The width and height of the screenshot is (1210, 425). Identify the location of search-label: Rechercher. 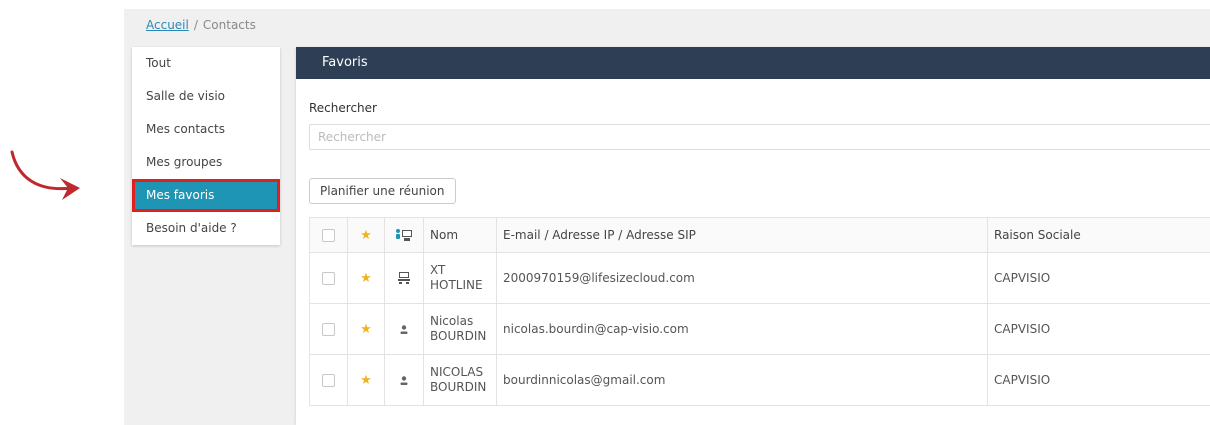
(343, 108).